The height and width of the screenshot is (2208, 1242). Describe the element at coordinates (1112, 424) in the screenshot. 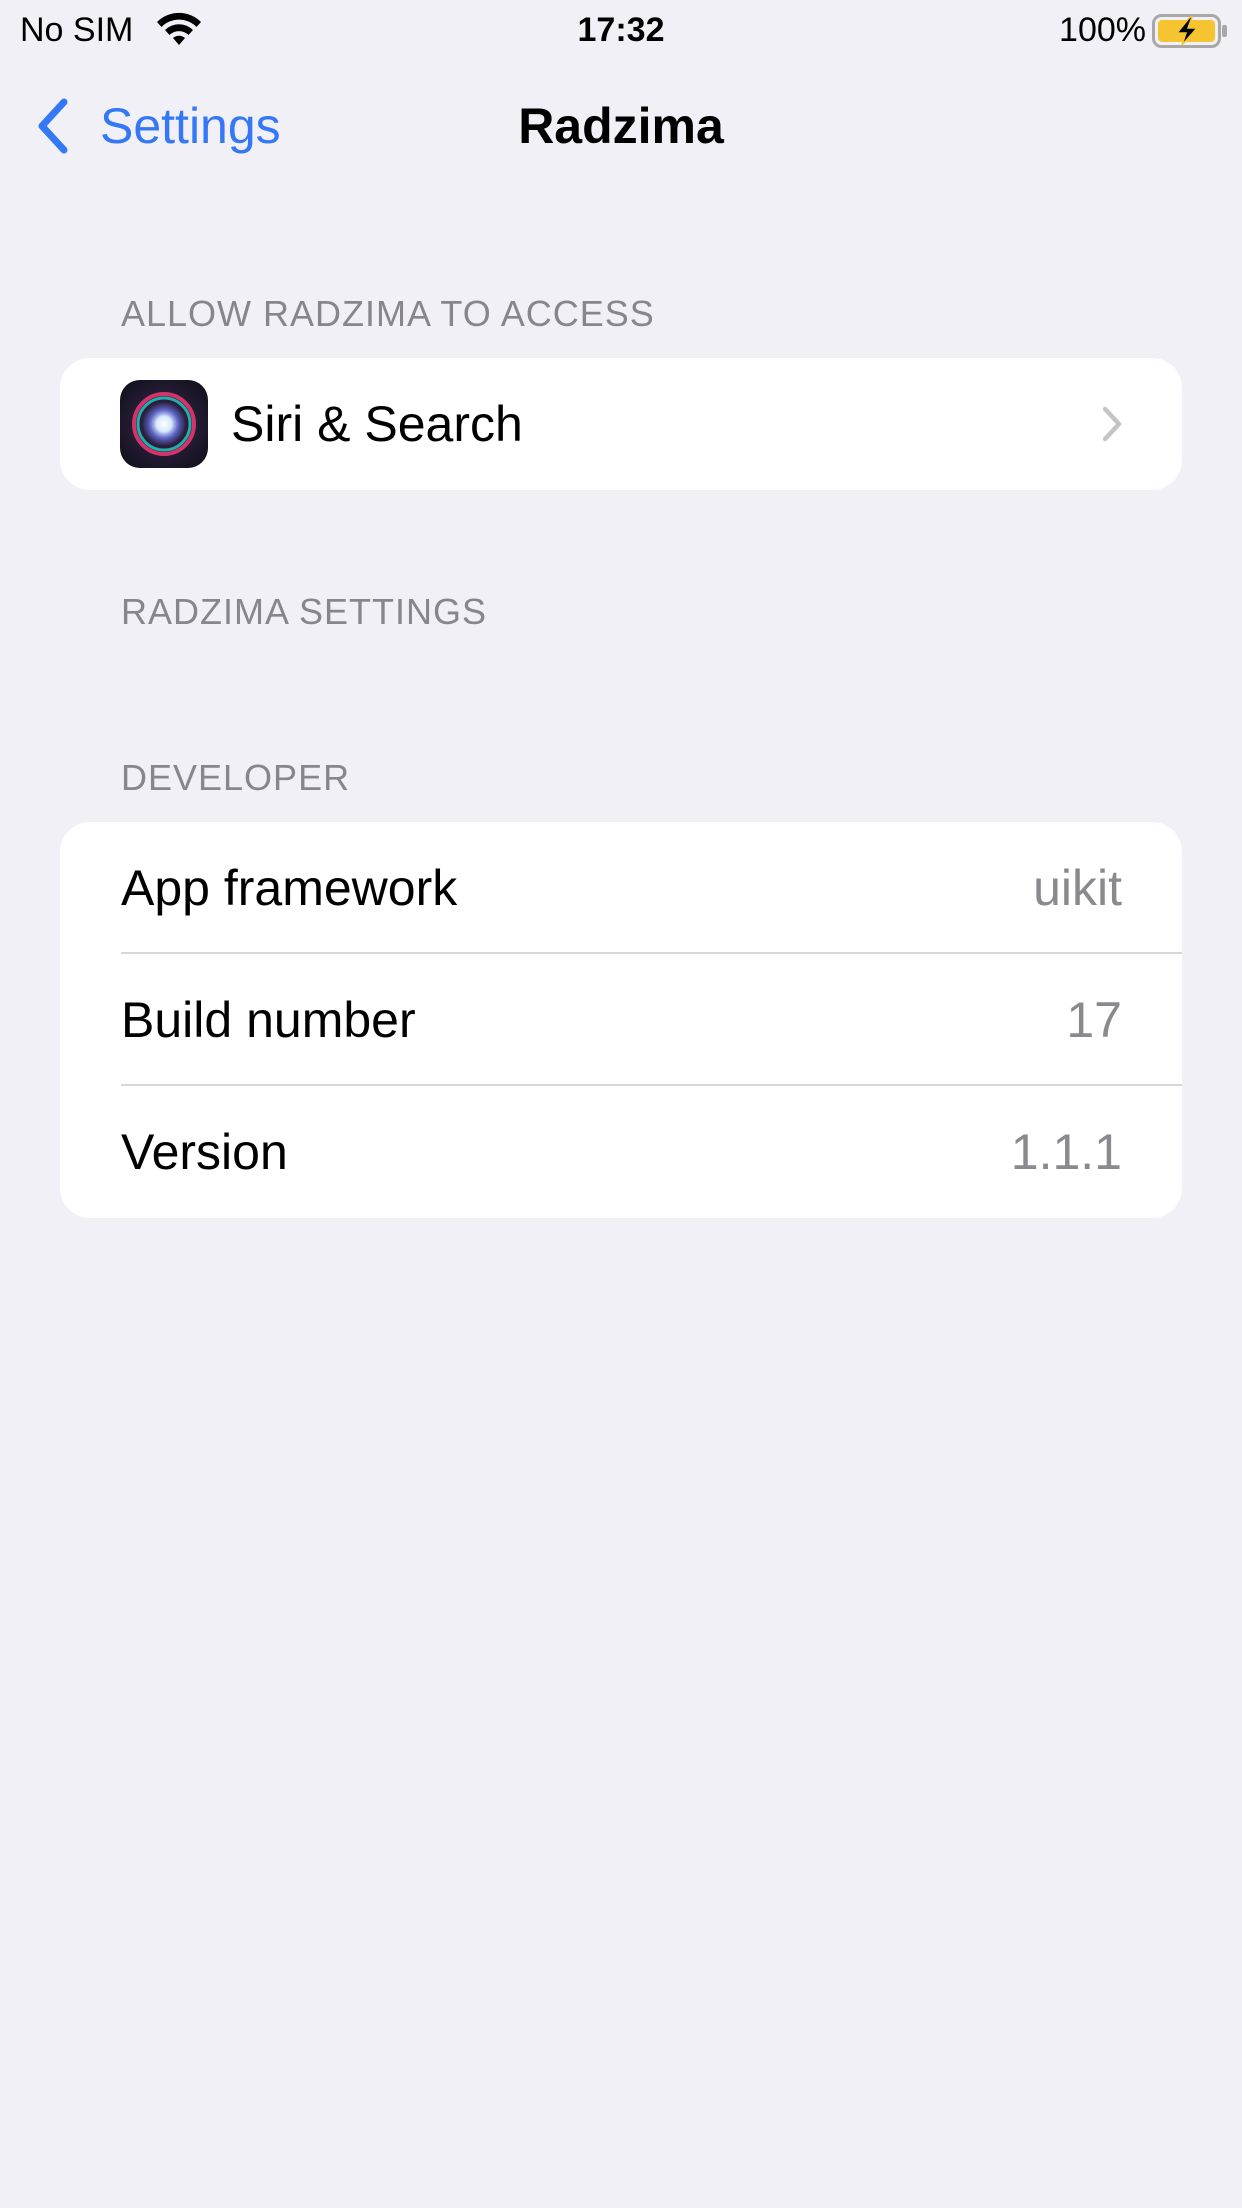

I see `chevron-right-icon` at that location.